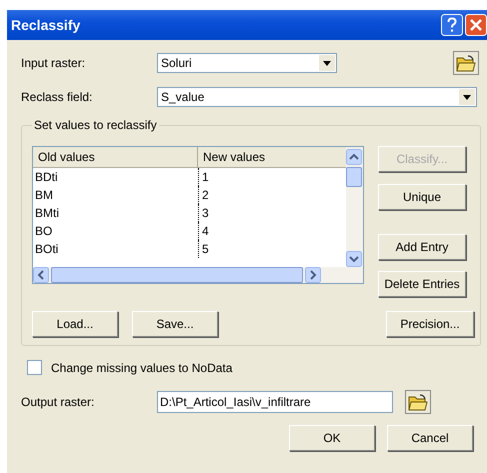  Describe the element at coordinates (332, 438) in the screenshot. I see `dialog-button: OK` at that location.